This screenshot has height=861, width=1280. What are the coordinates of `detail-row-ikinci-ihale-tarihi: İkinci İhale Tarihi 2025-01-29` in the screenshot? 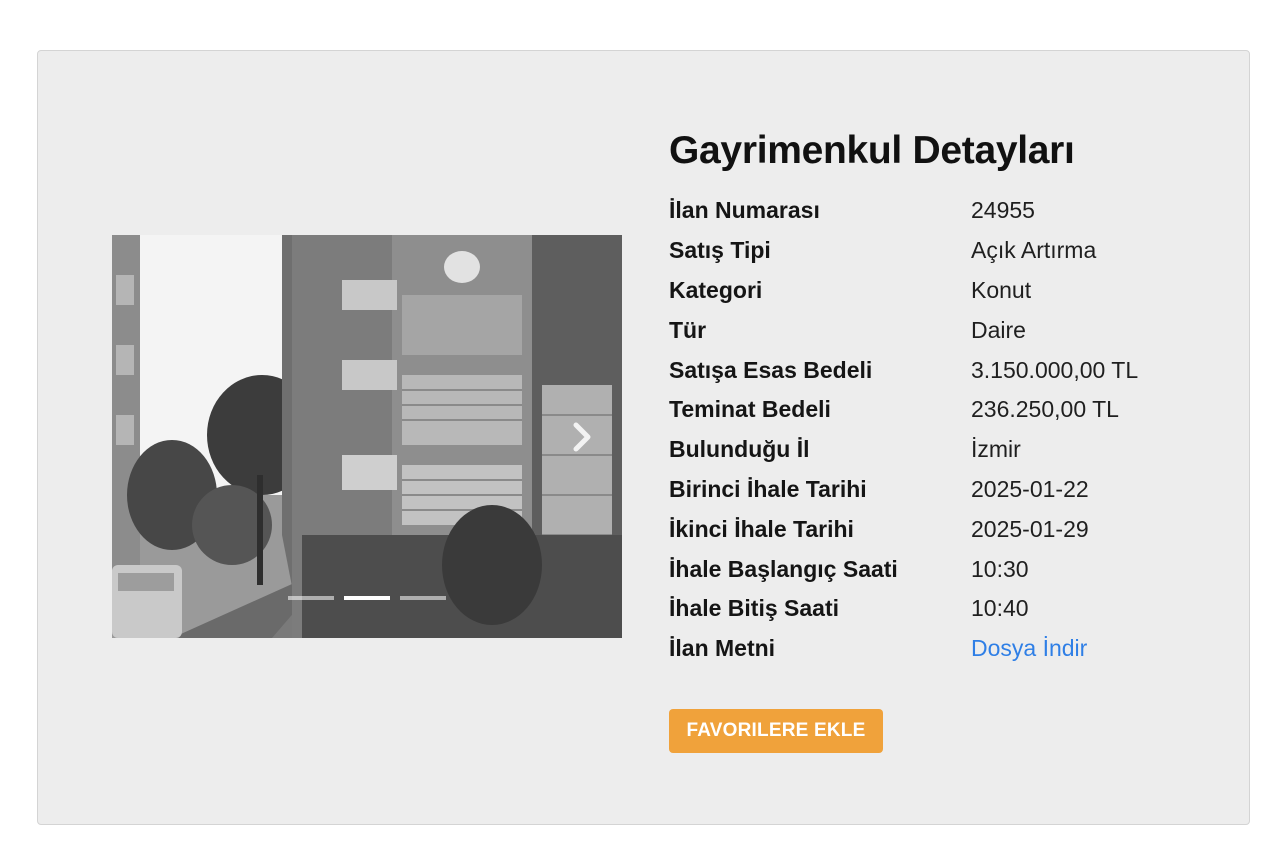 It's located at (949, 529).